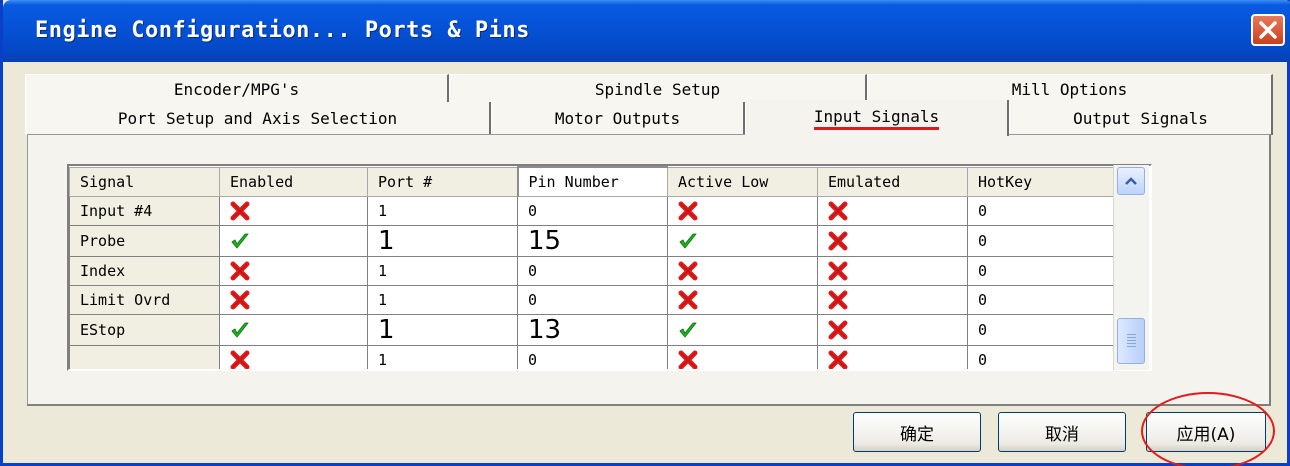 The image size is (1290, 466). What do you see at coordinates (742, 181) in the screenshot?
I see `column-header-active-low: Active Low` at bounding box center [742, 181].